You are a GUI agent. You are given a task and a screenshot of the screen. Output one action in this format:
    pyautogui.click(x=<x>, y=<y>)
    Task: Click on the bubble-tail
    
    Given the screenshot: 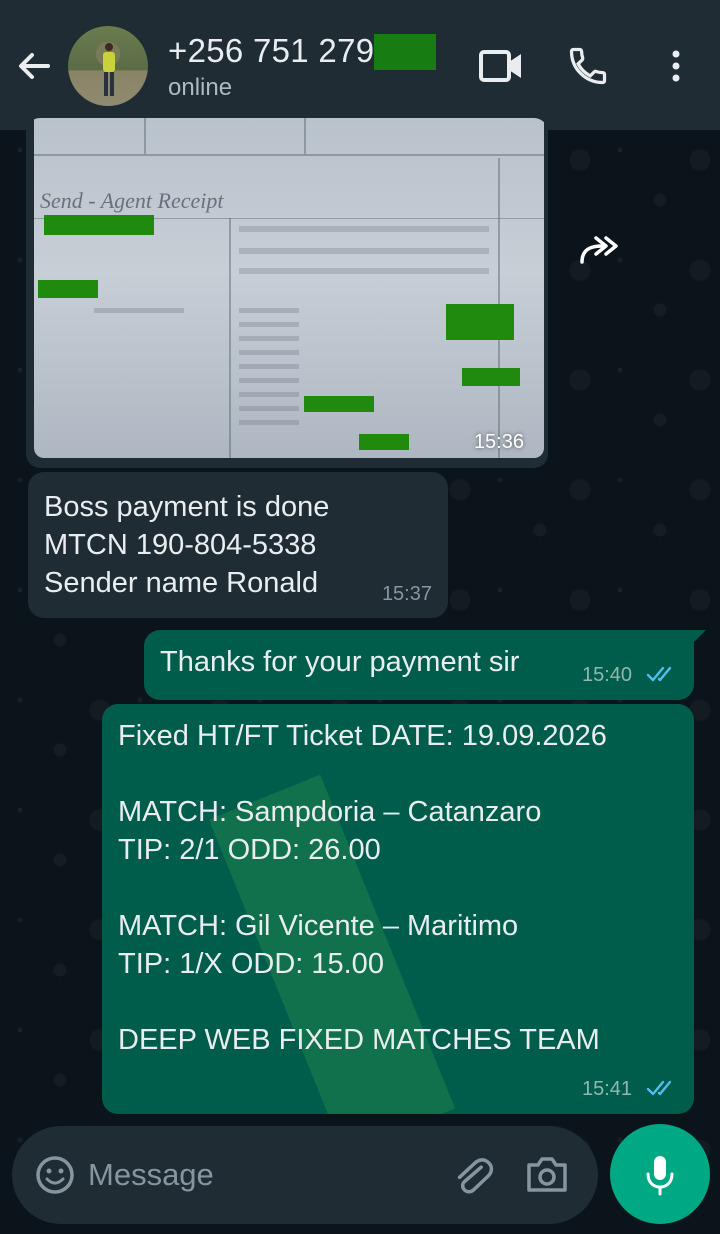 What is the action you would take?
    pyautogui.click(x=699, y=637)
    